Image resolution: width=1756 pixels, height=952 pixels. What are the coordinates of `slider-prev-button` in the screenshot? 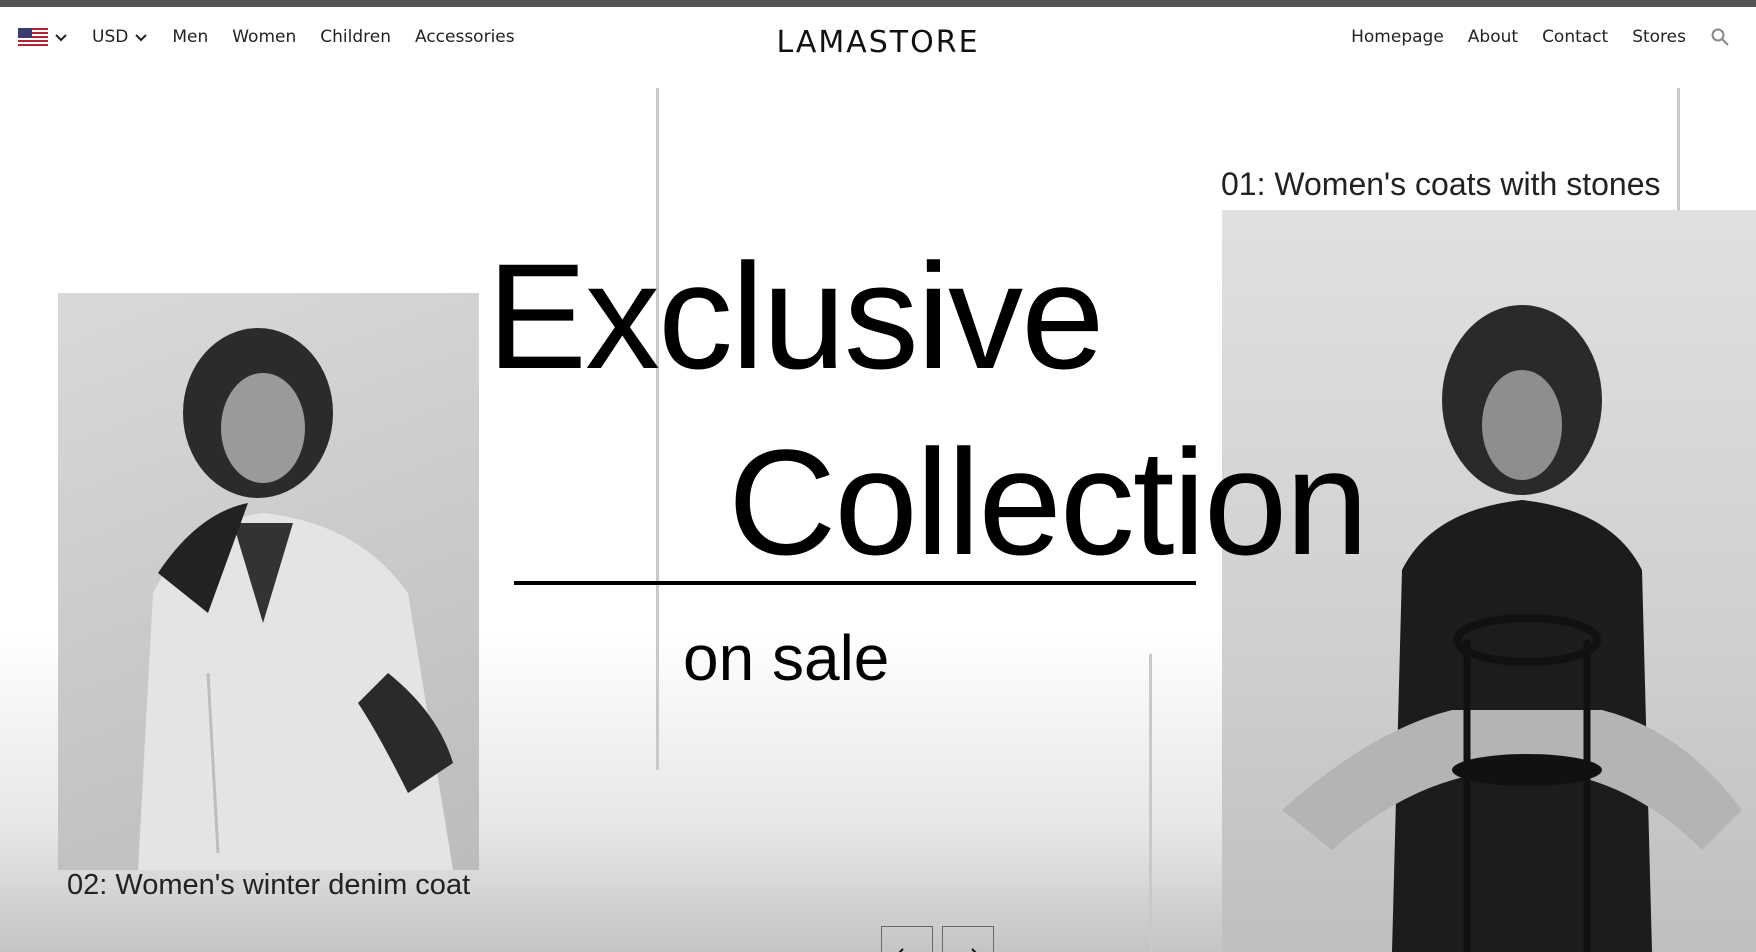 It's located at (907, 939).